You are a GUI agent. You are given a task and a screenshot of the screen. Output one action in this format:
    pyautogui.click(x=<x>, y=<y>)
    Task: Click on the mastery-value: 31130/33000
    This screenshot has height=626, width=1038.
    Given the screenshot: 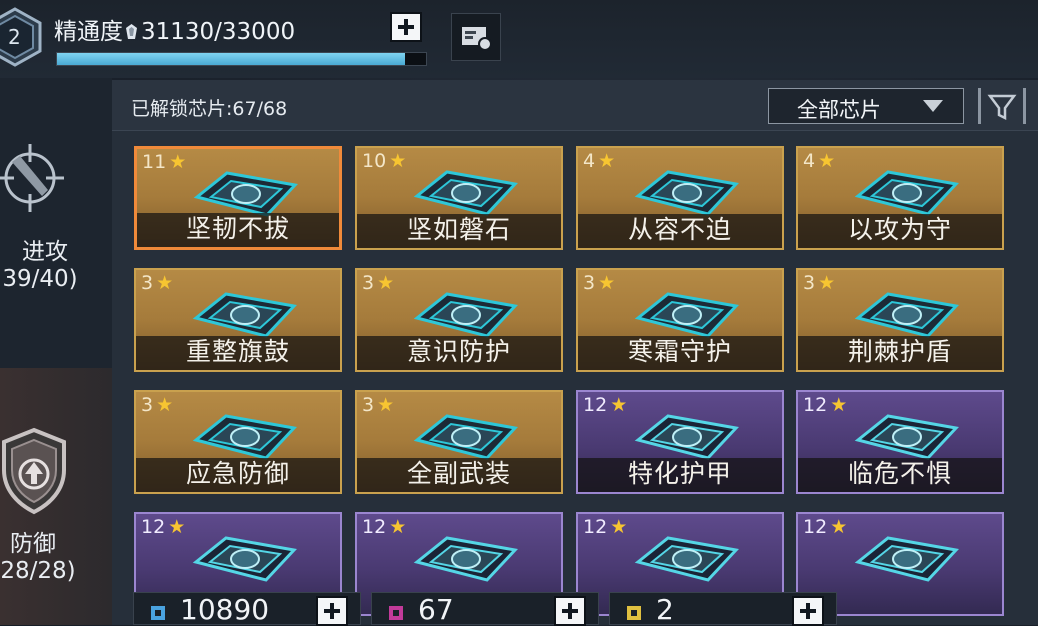 What is the action you would take?
    pyautogui.click(x=218, y=32)
    